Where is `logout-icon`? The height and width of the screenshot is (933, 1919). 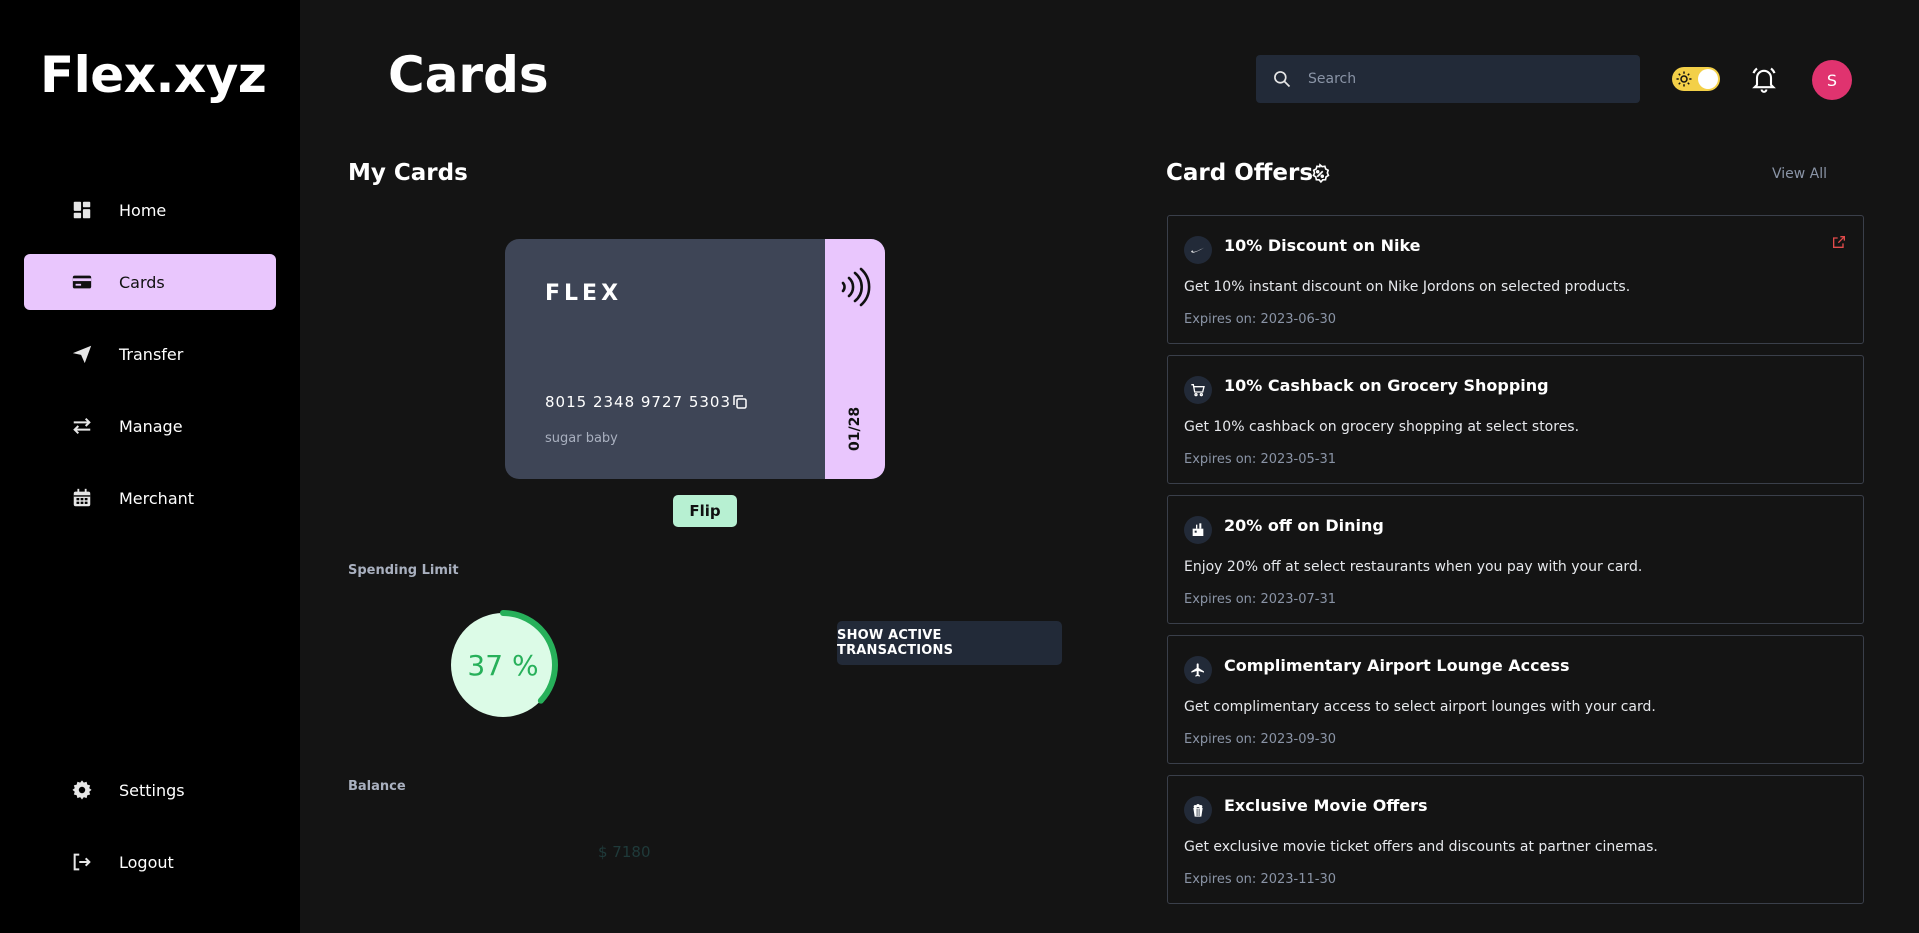 logout-icon is located at coordinates (82, 862).